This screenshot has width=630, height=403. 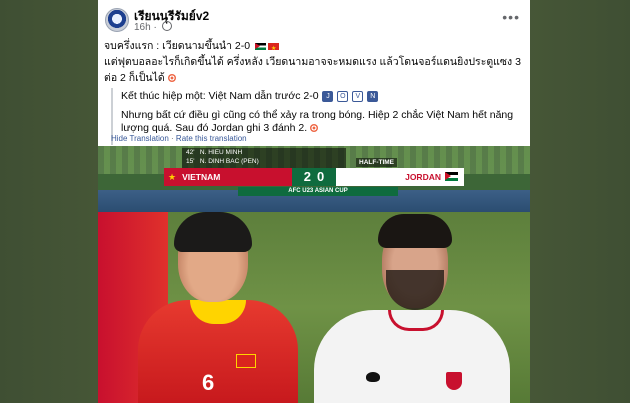 I want to click on vietnam-star-icon: ★, so click(x=172, y=177).